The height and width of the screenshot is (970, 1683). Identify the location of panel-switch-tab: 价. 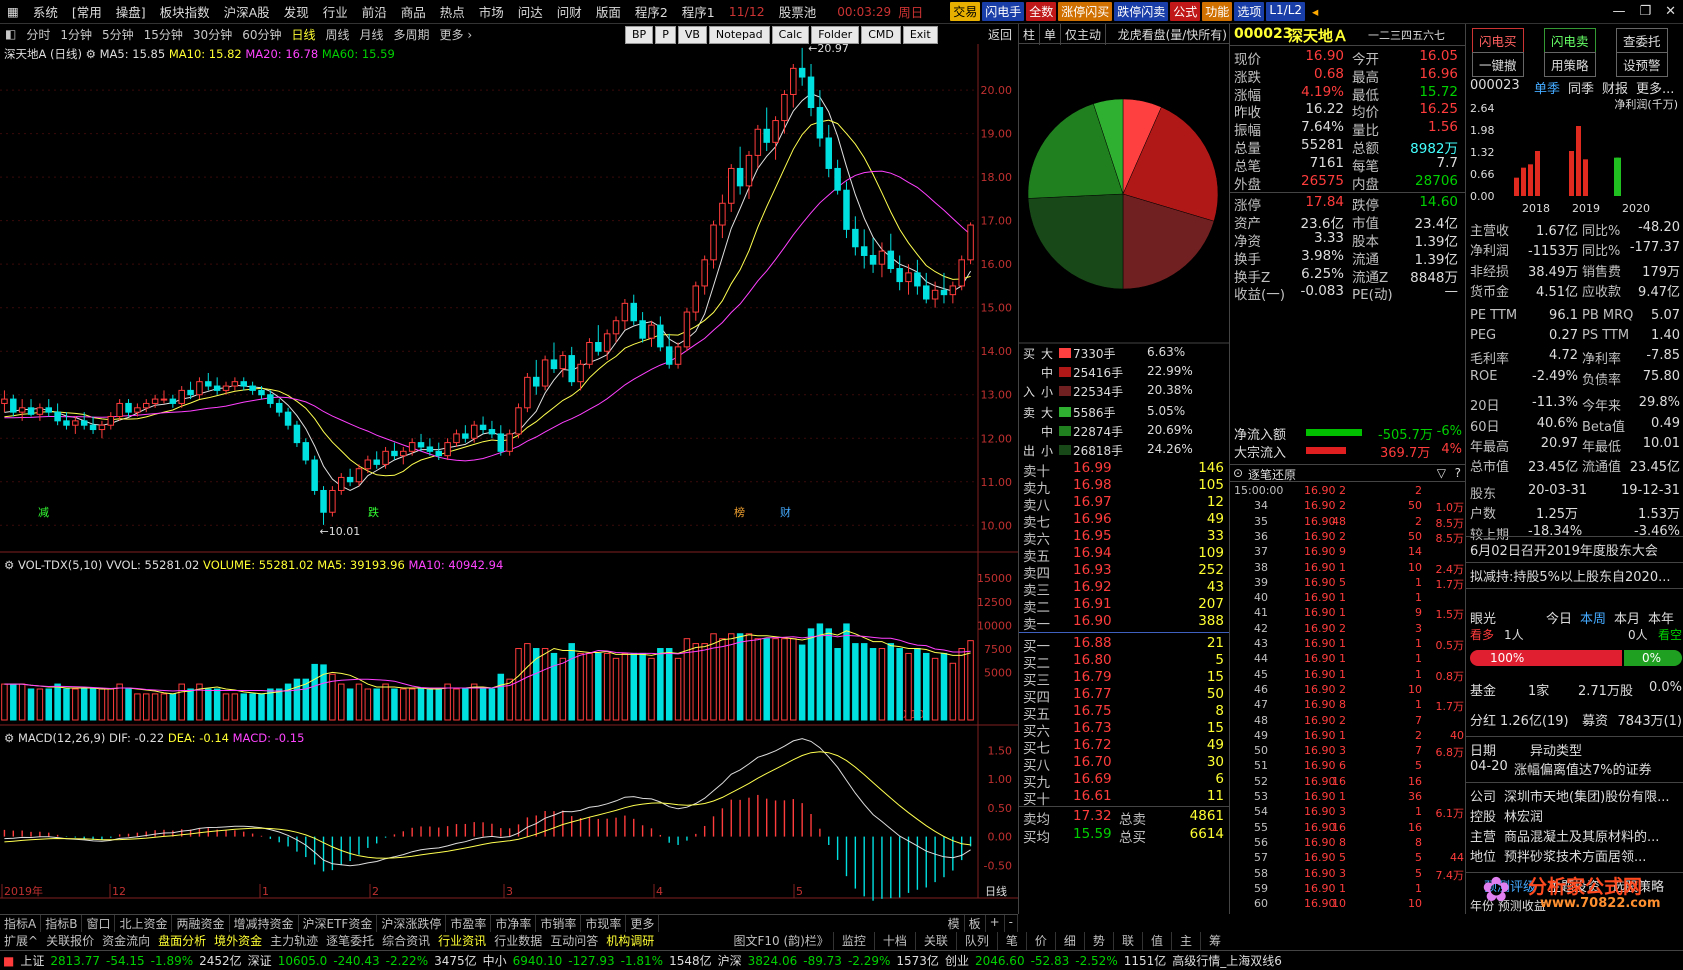
(1040, 941).